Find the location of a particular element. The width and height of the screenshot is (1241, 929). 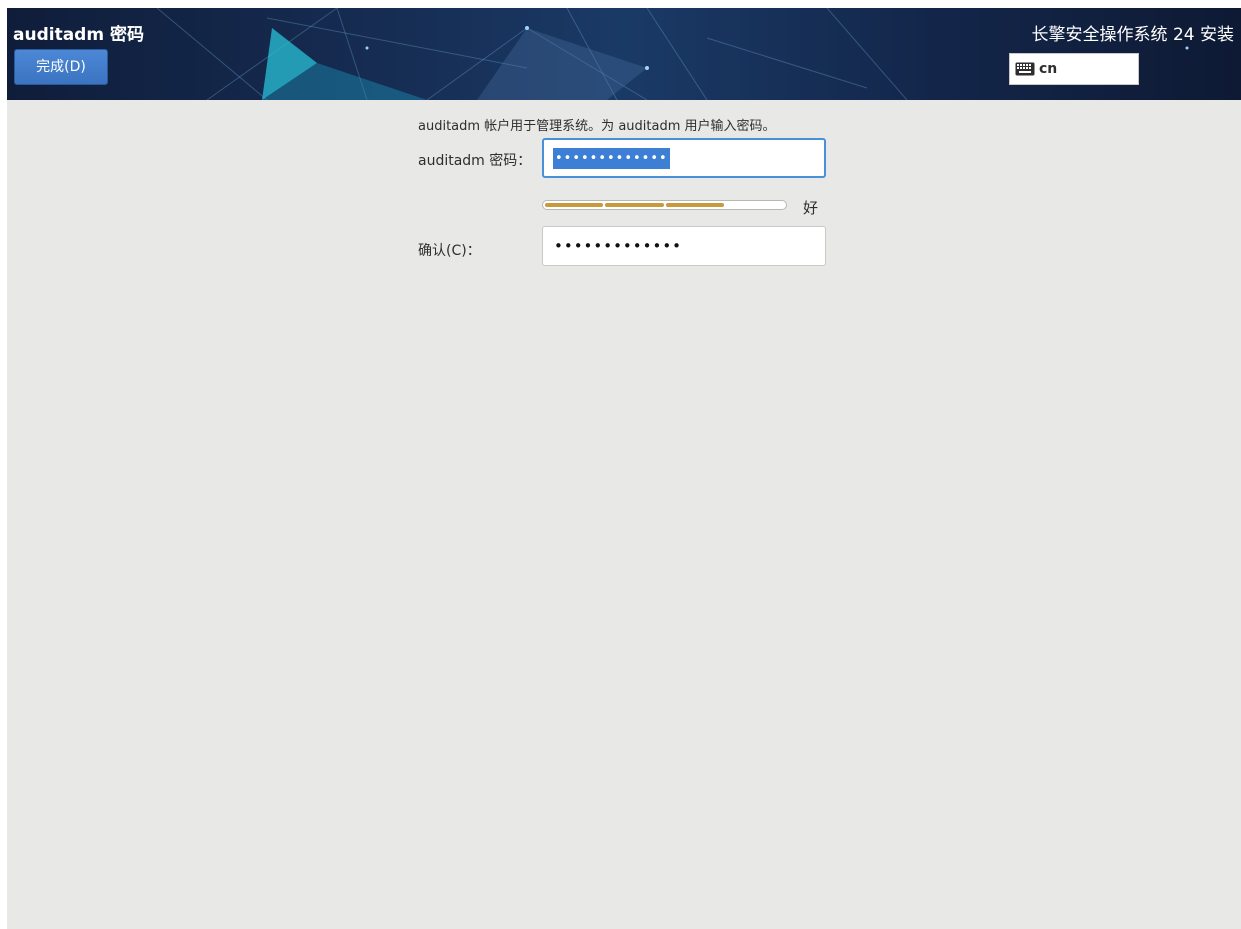

confirm-password-field: ••••••••••••• is located at coordinates (684, 246).